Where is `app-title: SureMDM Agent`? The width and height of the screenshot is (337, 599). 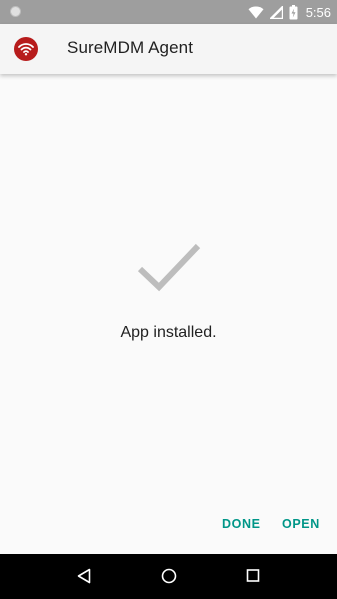
app-title: SureMDM Agent is located at coordinates (130, 47).